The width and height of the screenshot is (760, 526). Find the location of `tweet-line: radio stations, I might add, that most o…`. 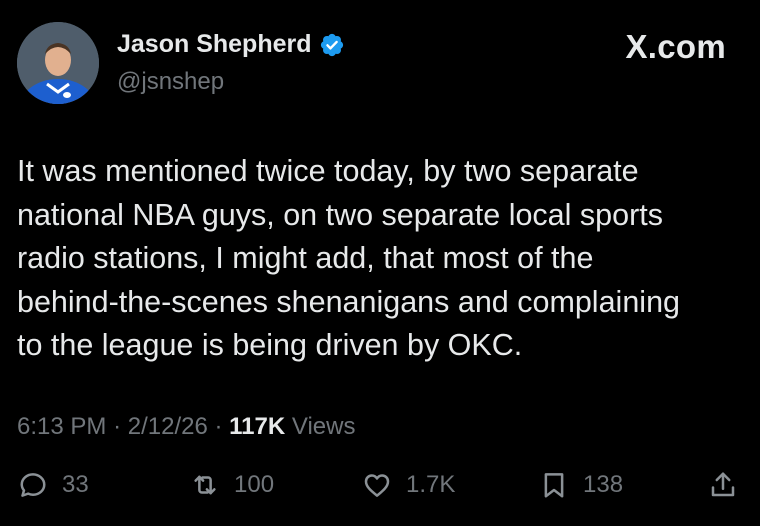

tweet-line: radio stations, I might add, that most o… is located at coordinates (305, 258).